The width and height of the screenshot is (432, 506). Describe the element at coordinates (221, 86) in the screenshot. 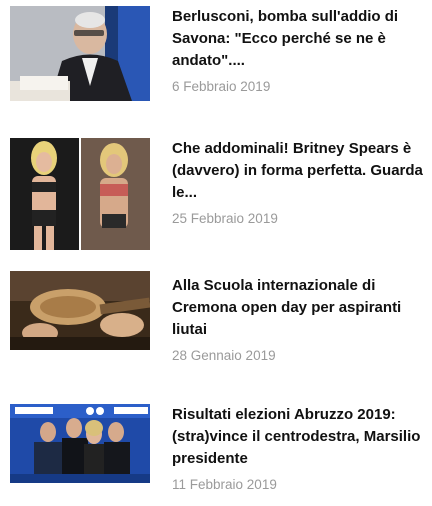

I see `article-date: 6 Febbraio 2019` at that location.